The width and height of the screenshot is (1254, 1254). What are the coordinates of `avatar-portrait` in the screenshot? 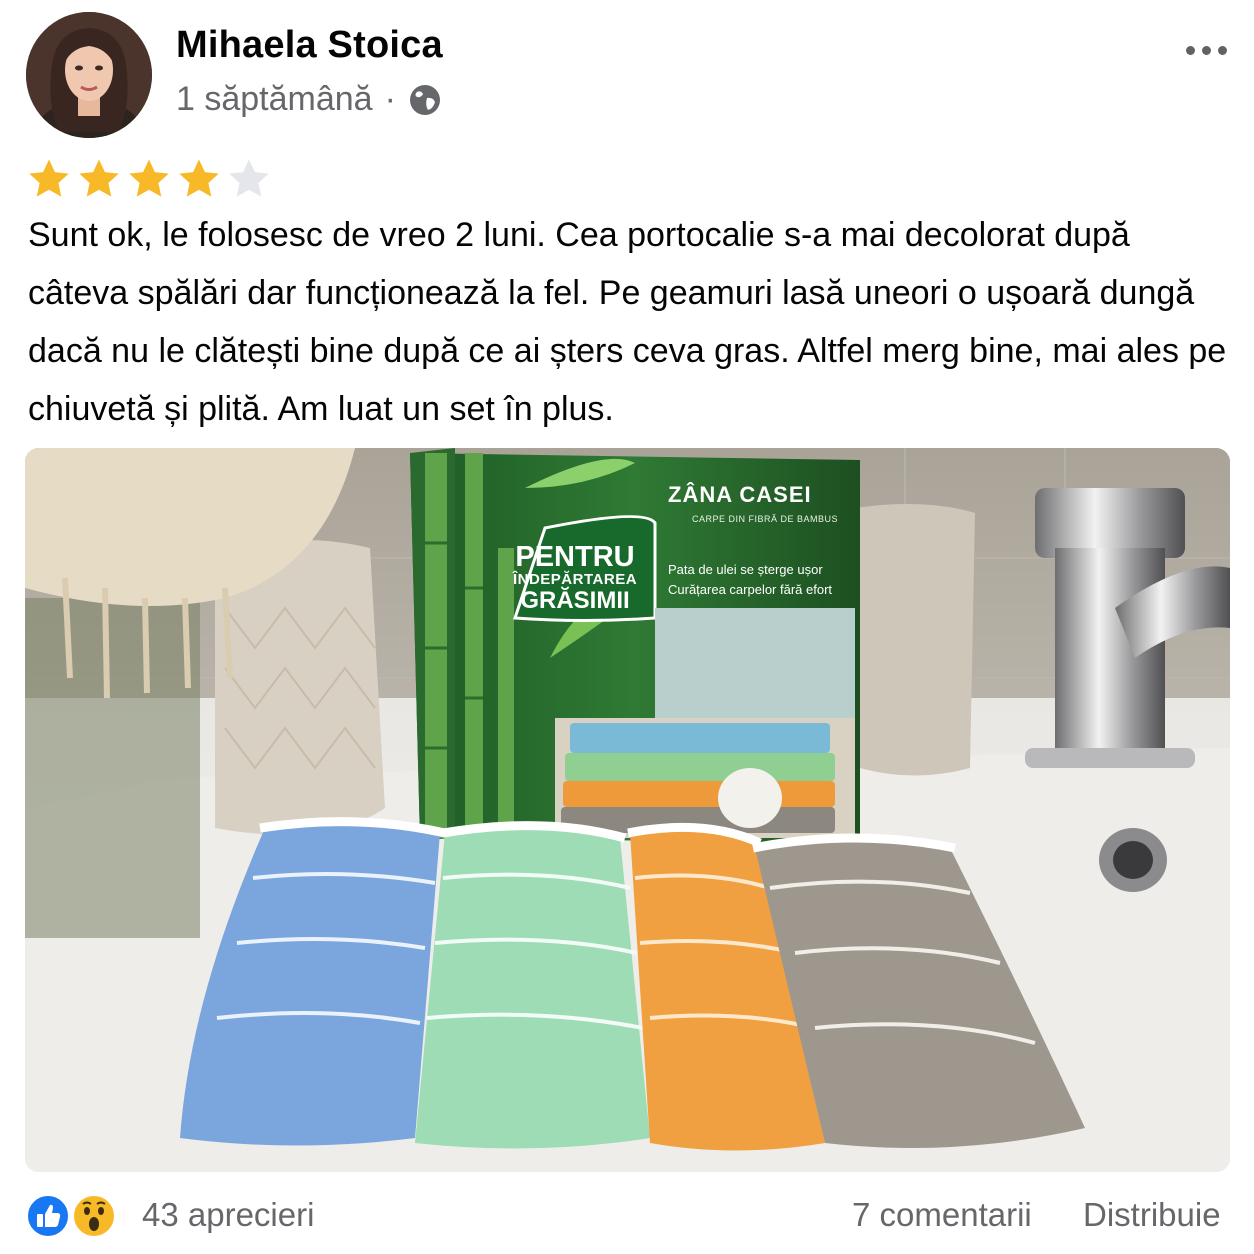 It's located at (89, 75).